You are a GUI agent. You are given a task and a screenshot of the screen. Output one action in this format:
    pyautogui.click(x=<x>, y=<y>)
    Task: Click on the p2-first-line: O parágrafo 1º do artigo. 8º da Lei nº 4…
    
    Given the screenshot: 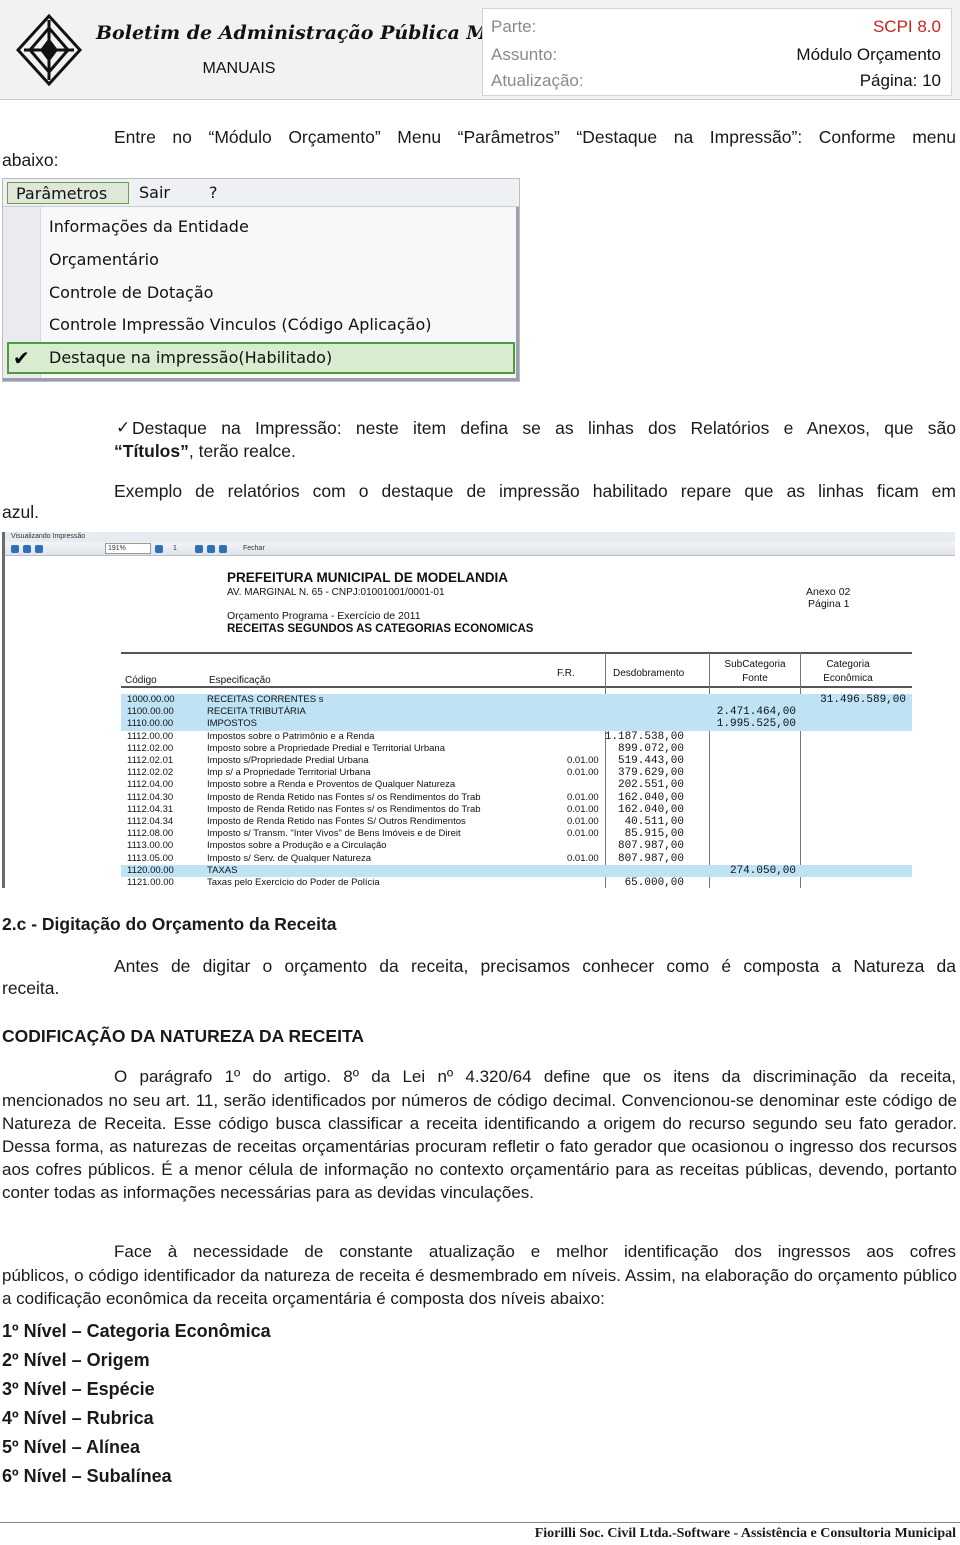 What is the action you would take?
    pyautogui.click(x=535, y=1076)
    